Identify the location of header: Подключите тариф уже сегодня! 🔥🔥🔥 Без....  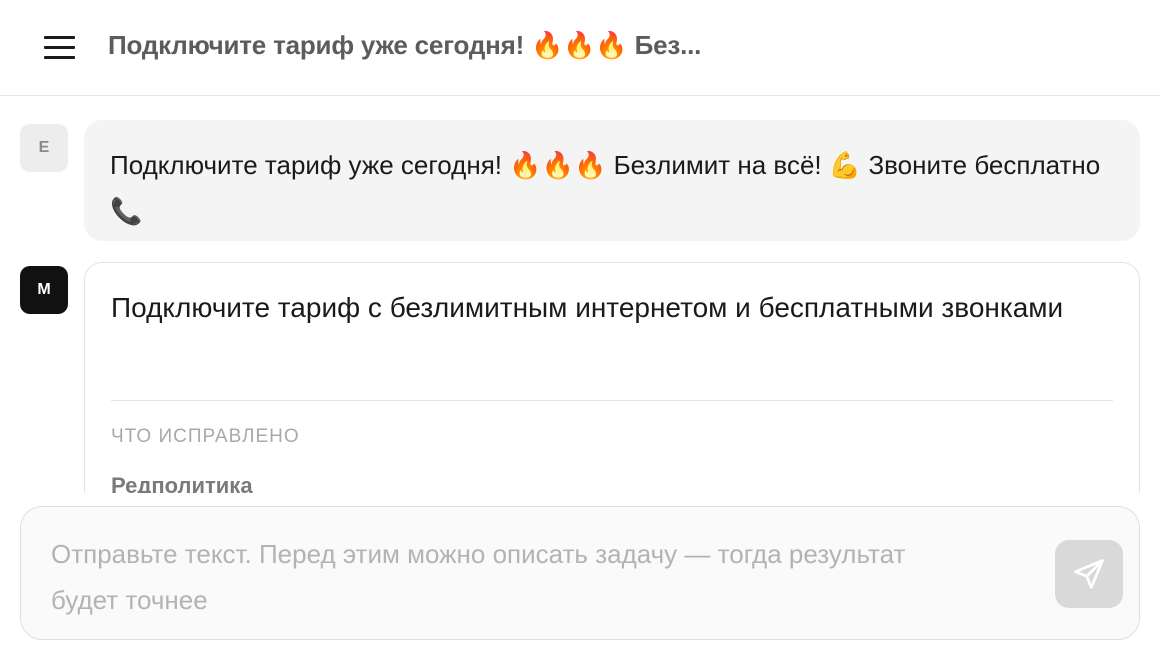
(580, 48).